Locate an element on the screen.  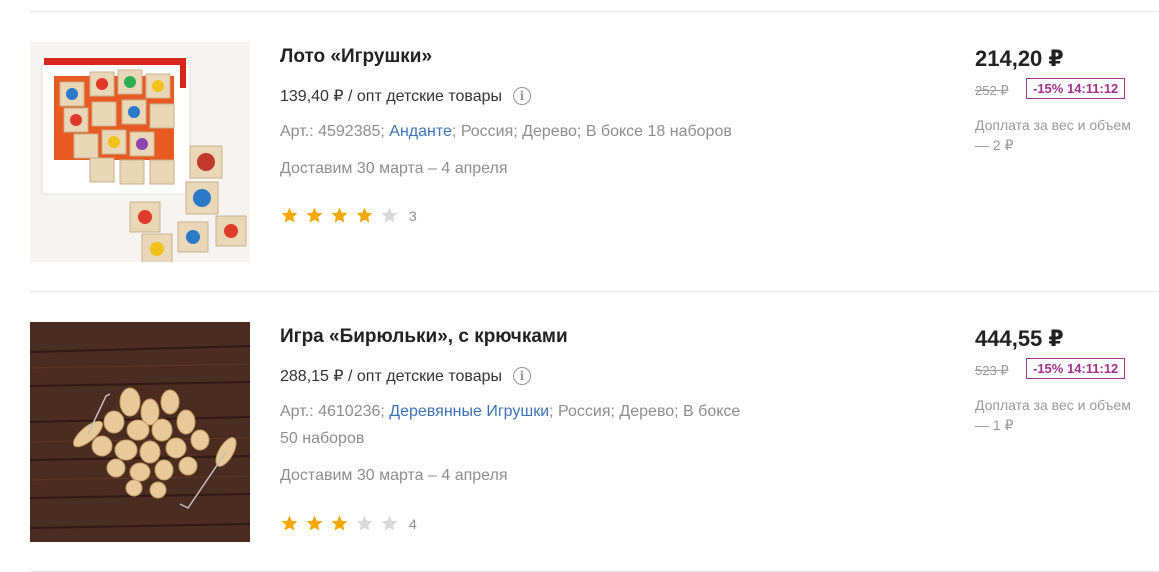
rating: 4 is located at coordinates (348, 523).